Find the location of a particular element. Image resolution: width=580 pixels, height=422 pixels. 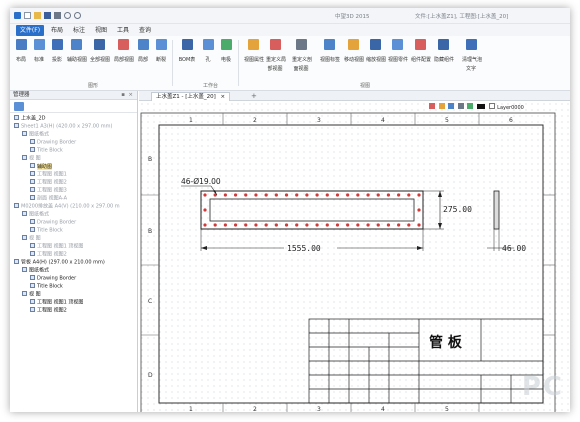

view-label-button: 视图标签 is located at coordinates (330, 51).